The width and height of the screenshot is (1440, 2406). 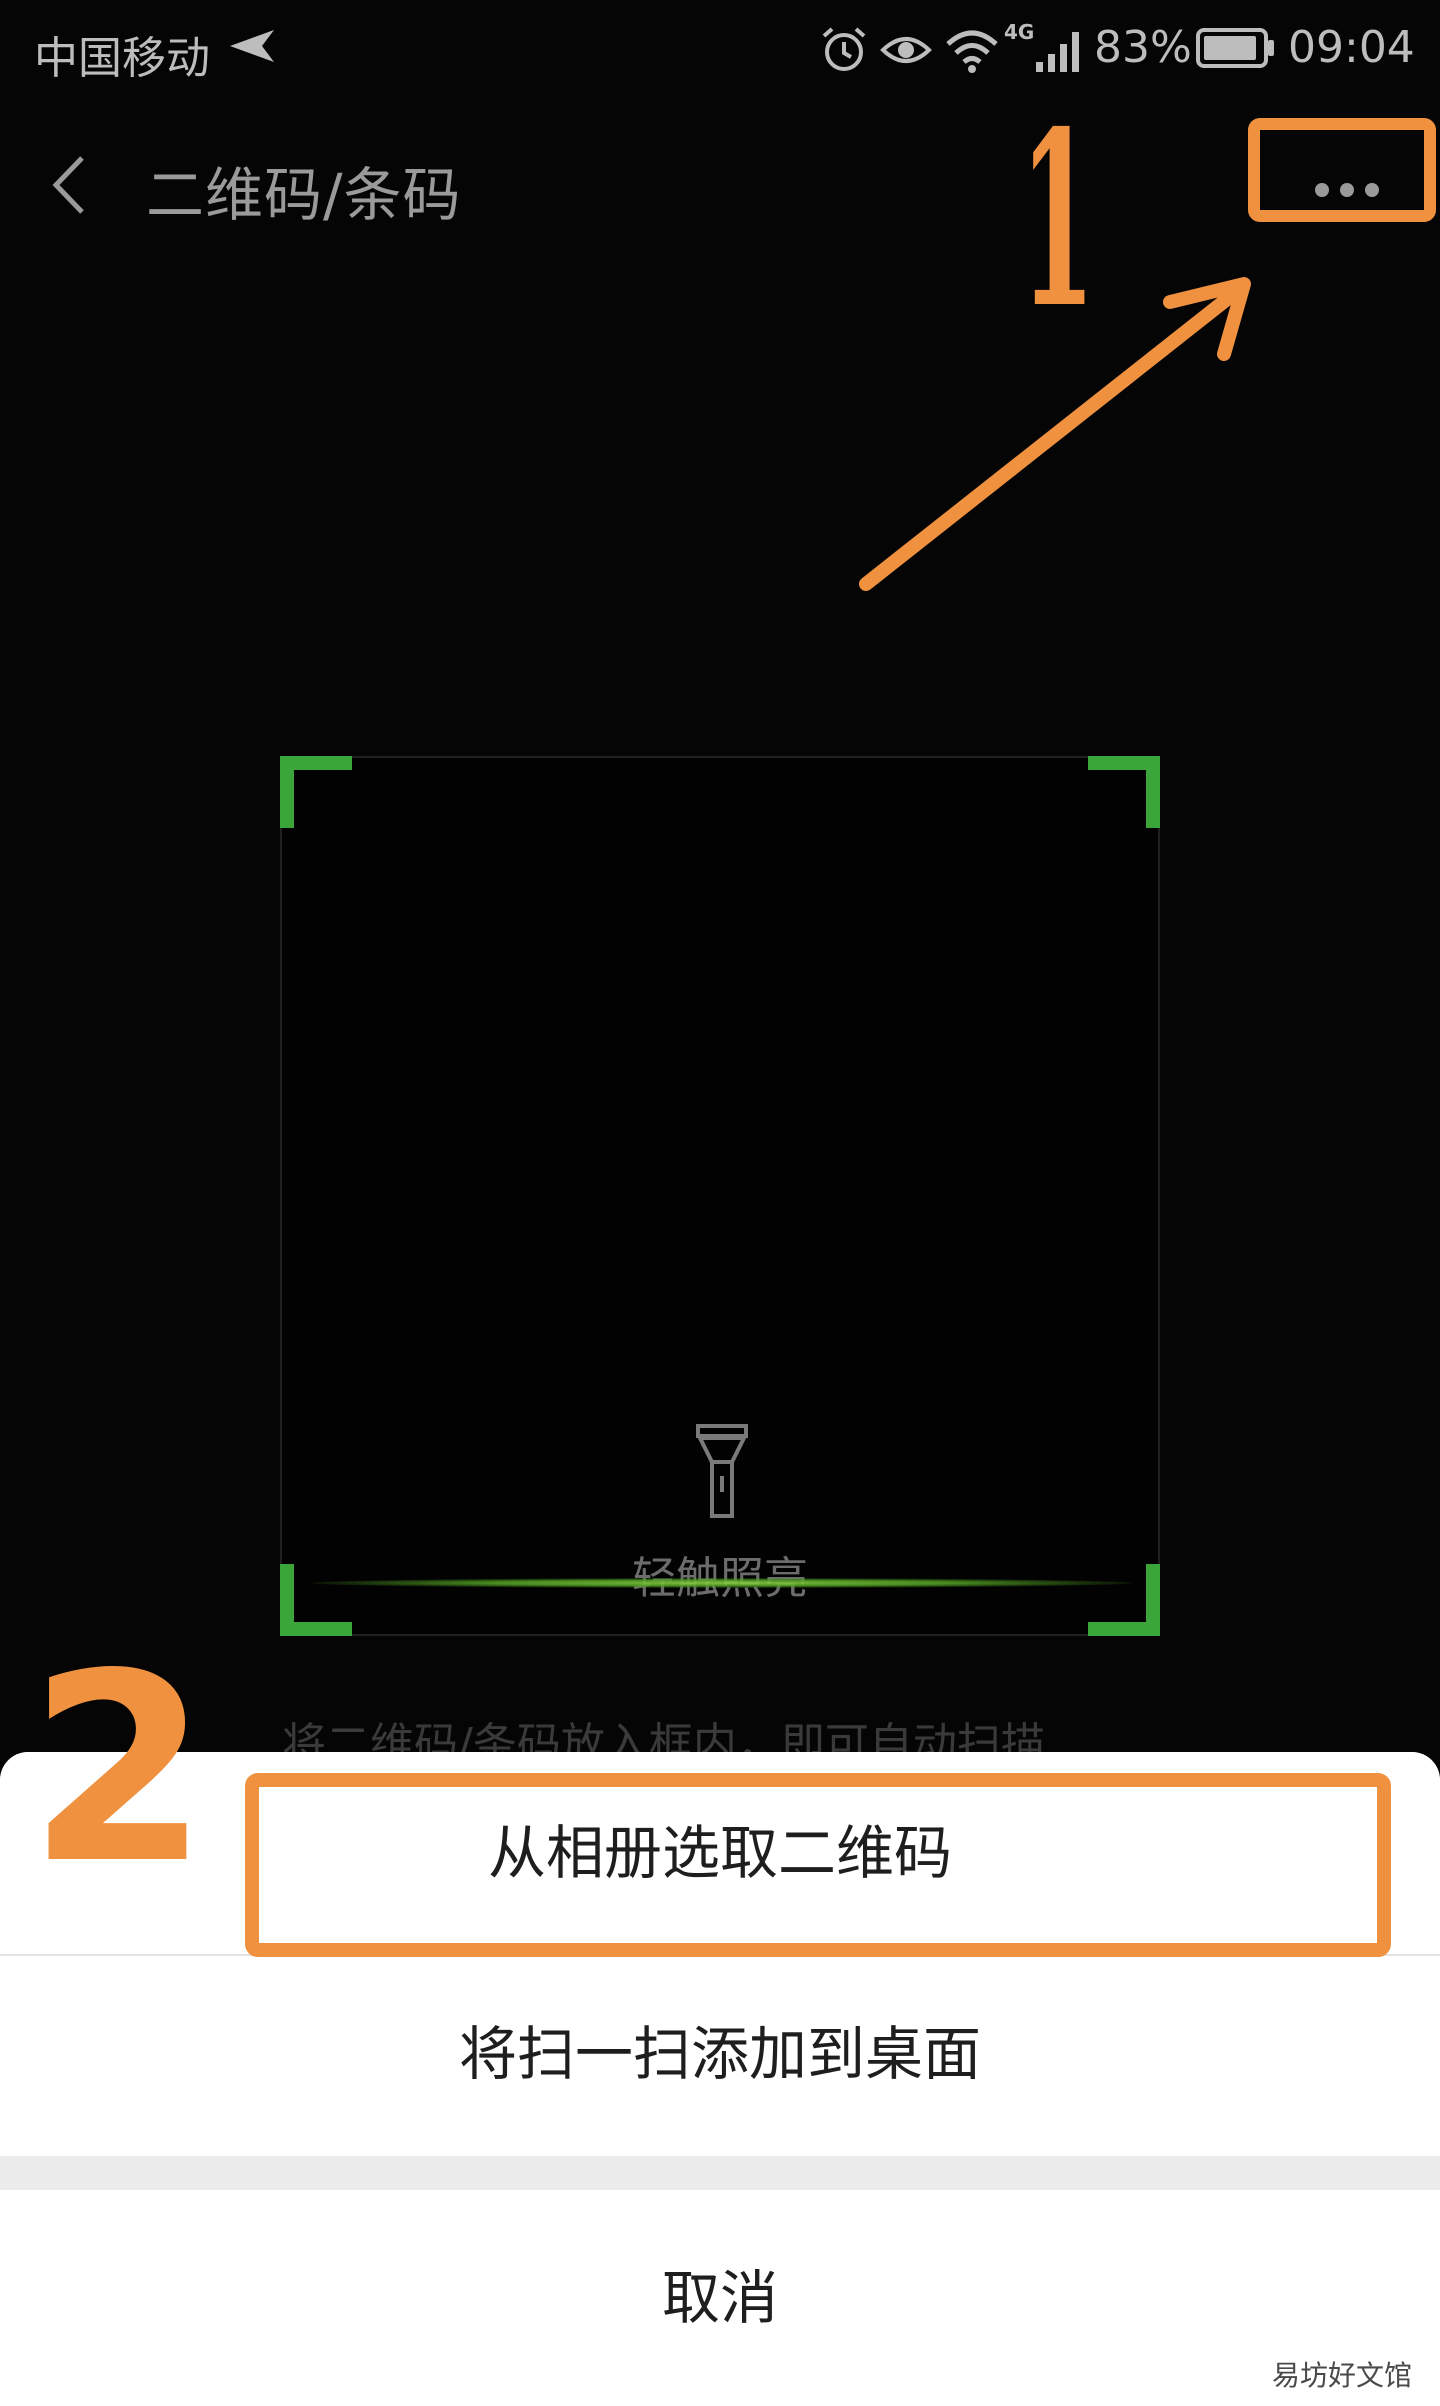 What do you see at coordinates (1235, 48) in the screenshot?
I see `battery-icon` at bounding box center [1235, 48].